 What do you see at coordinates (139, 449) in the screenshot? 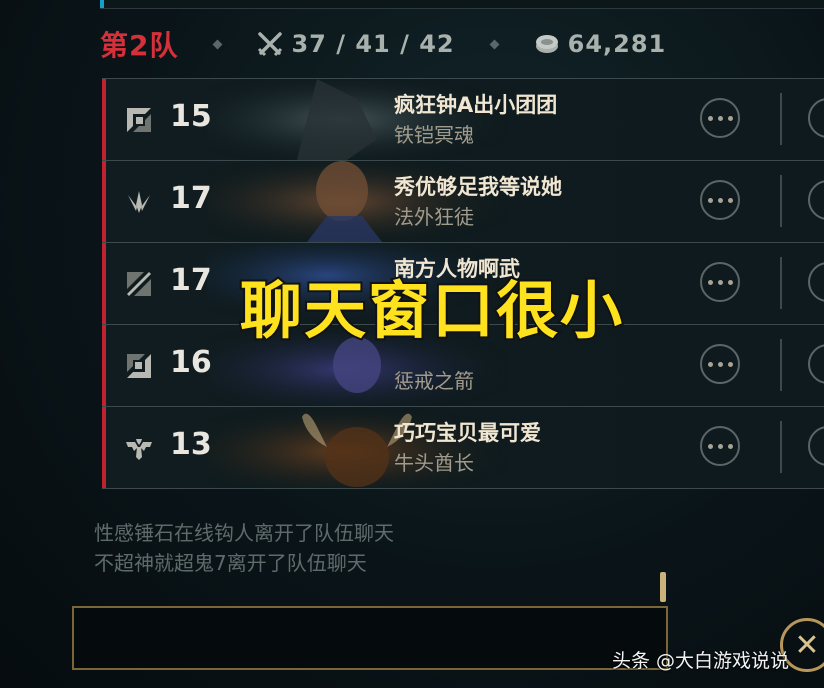
I see `support-icon` at bounding box center [139, 449].